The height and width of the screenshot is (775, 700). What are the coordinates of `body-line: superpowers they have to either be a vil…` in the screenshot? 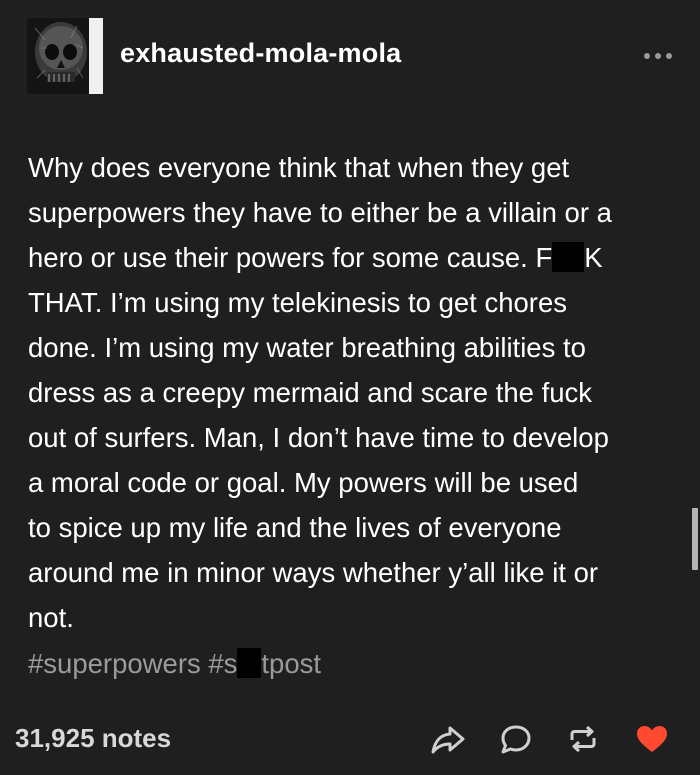 It's located at (320, 212).